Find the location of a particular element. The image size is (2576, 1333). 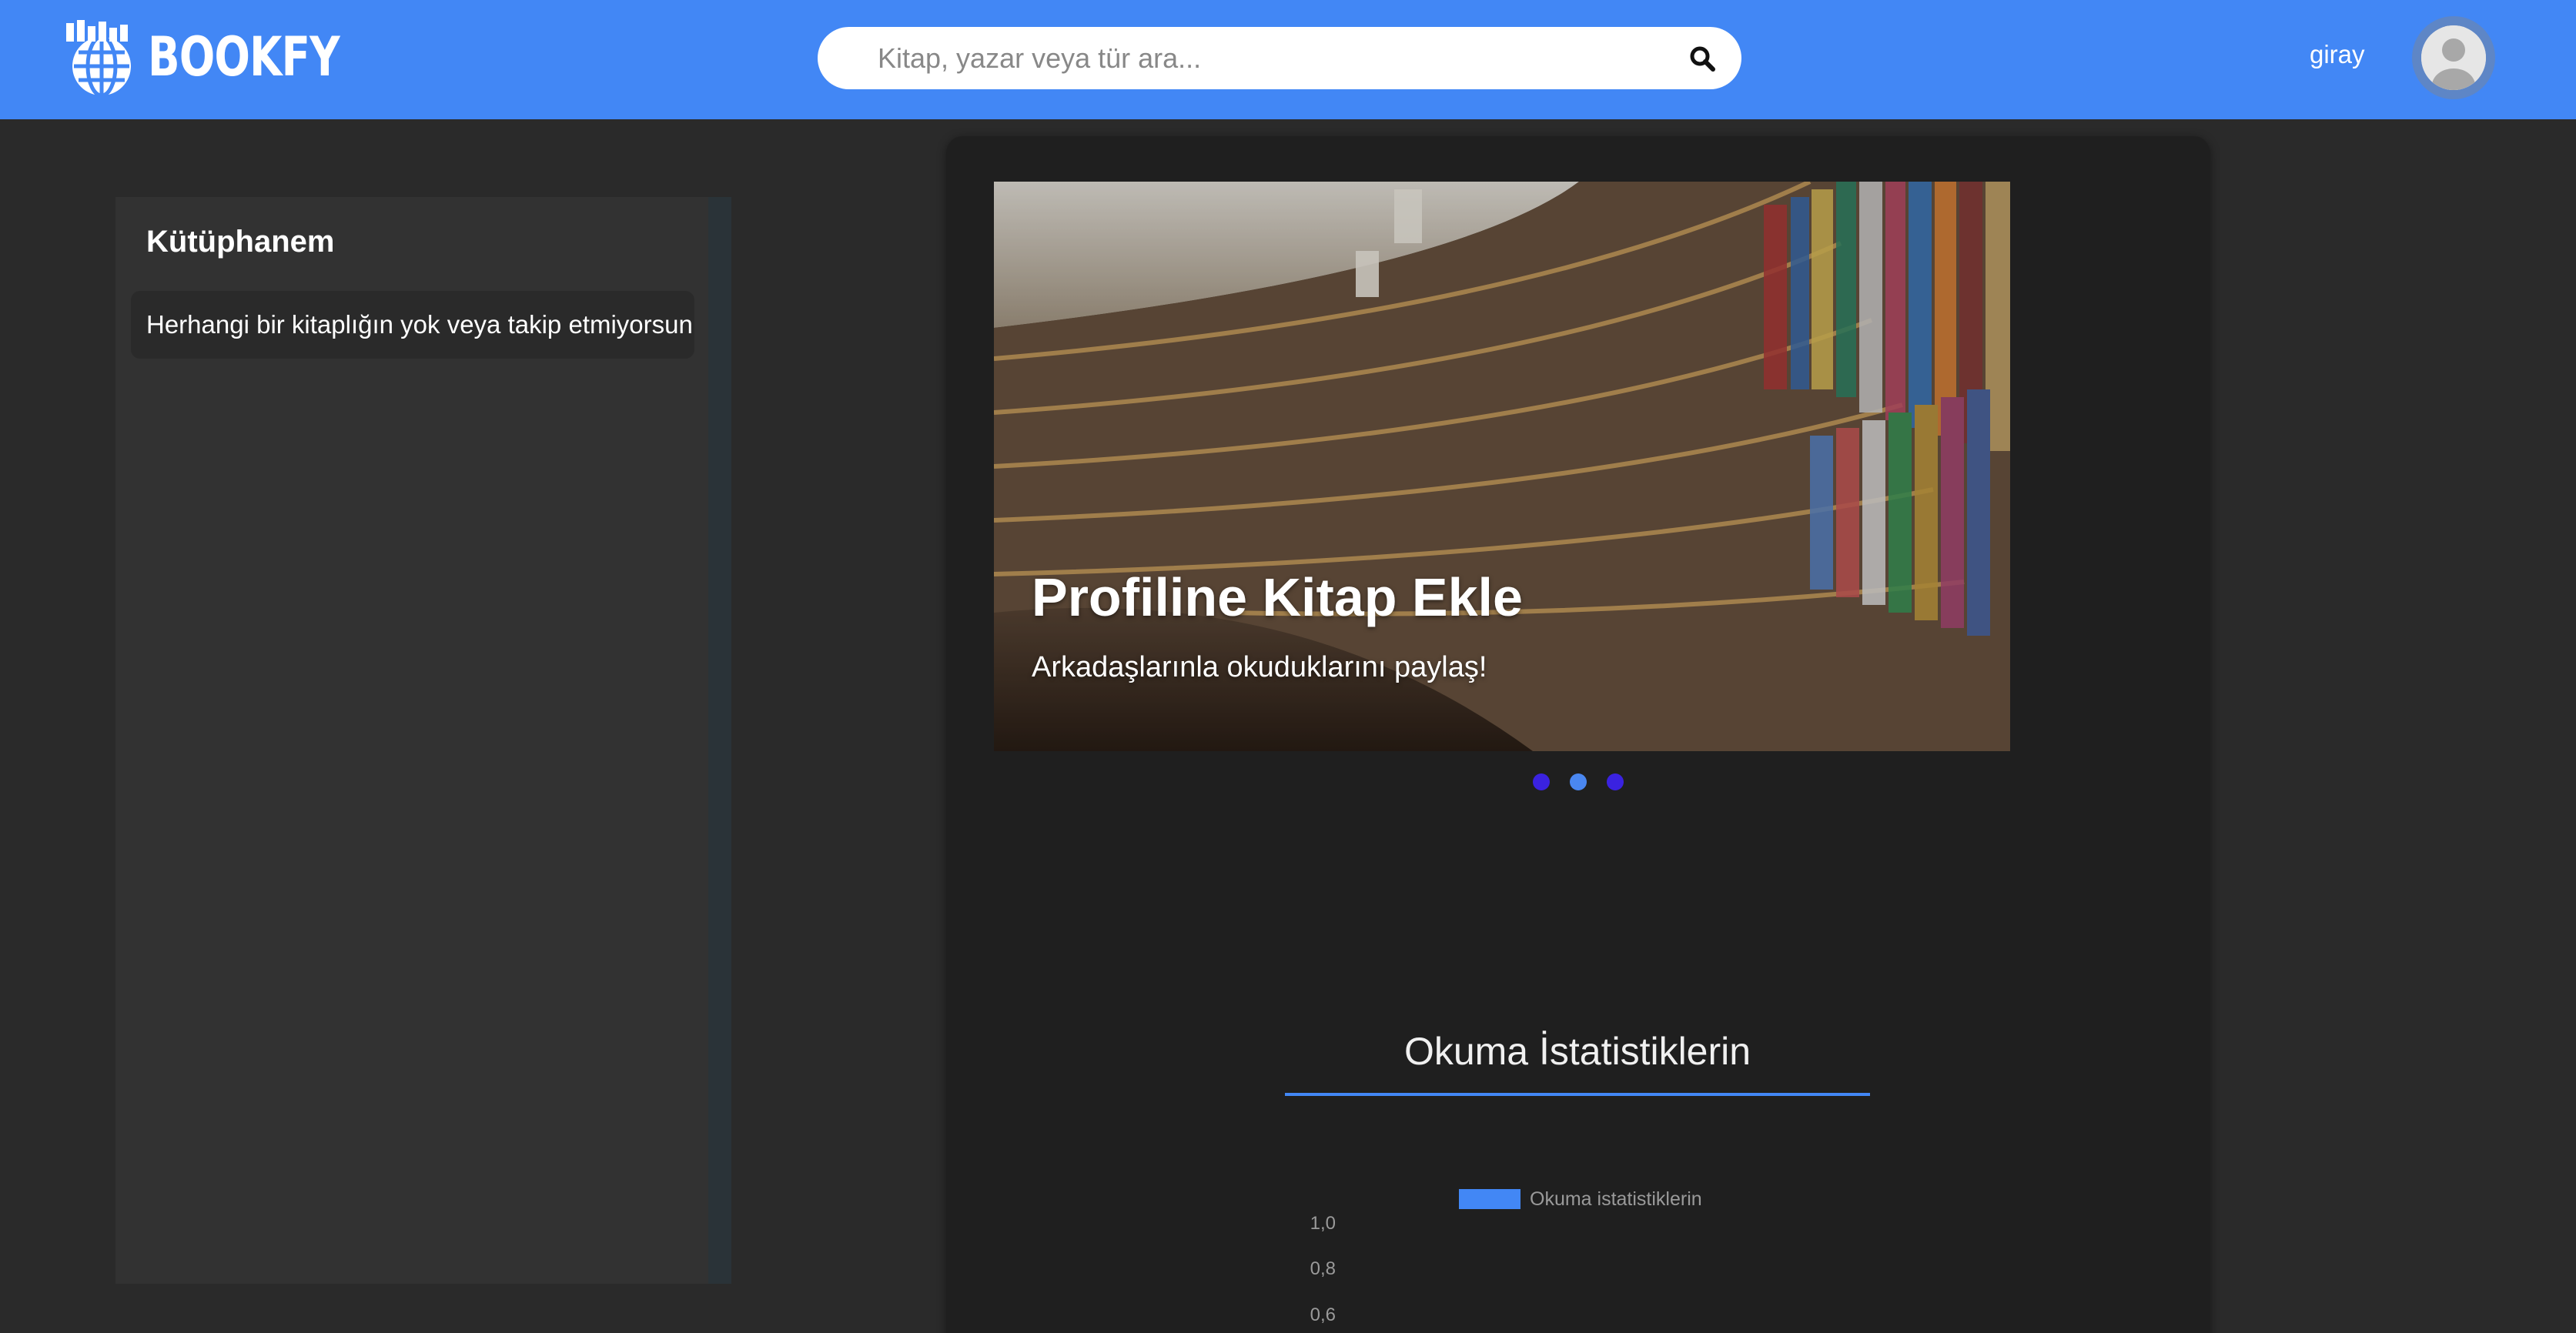

y-tick-label: 0,6 is located at coordinates (1323, 1315).